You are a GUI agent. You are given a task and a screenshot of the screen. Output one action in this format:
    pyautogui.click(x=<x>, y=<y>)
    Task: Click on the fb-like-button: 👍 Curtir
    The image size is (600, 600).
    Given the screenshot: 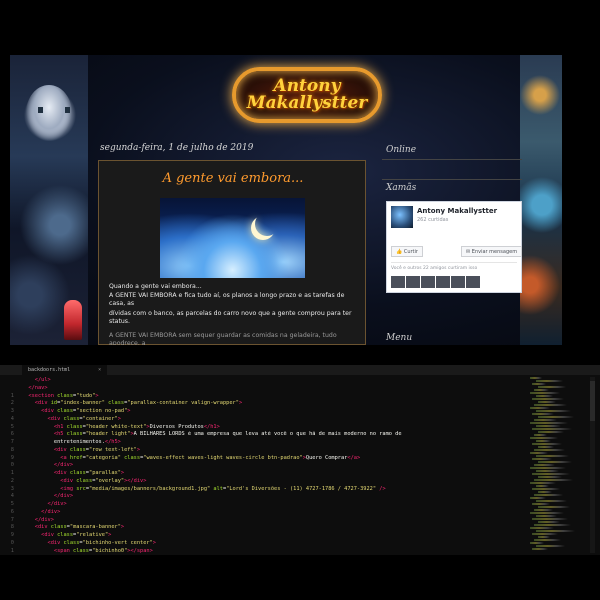 What is the action you would take?
    pyautogui.click(x=407, y=251)
    